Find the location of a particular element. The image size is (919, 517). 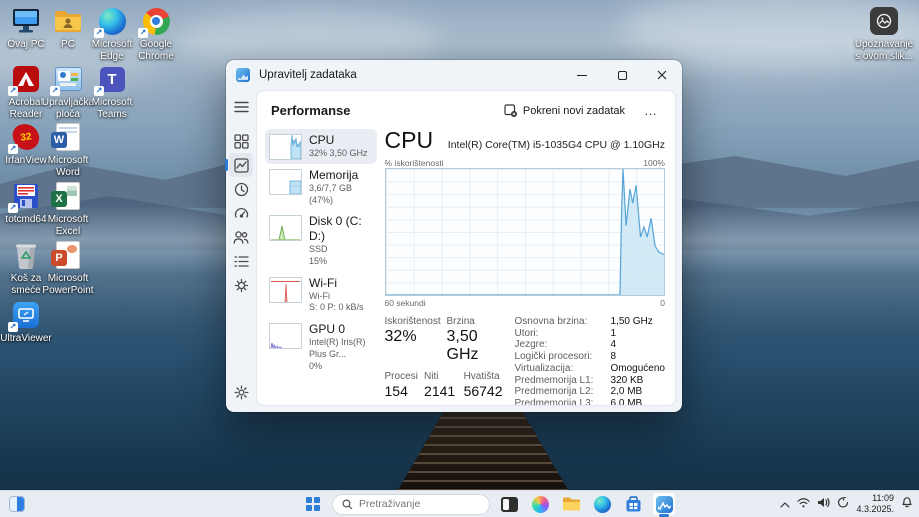

stat-value: 154 is located at coordinates (396, 391).